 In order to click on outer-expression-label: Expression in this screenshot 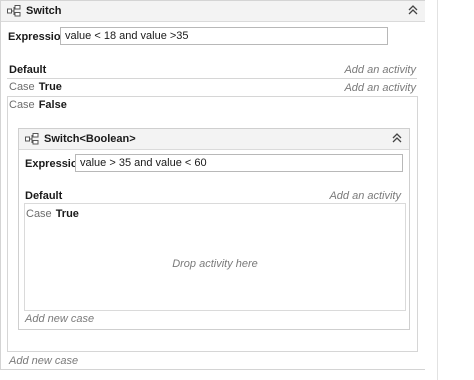, I will do `click(38, 37)`.